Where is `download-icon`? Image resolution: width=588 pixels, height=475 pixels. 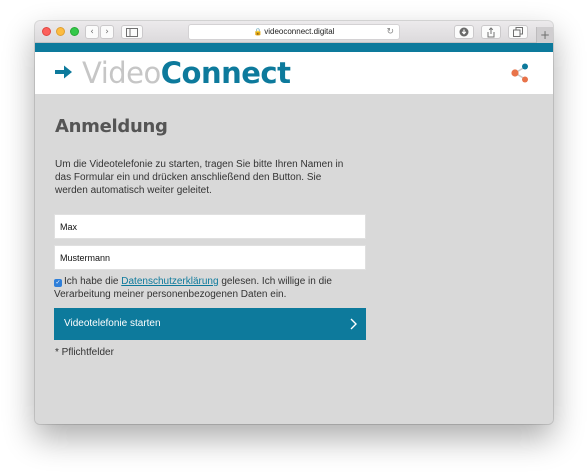
download-icon is located at coordinates (464, 32).